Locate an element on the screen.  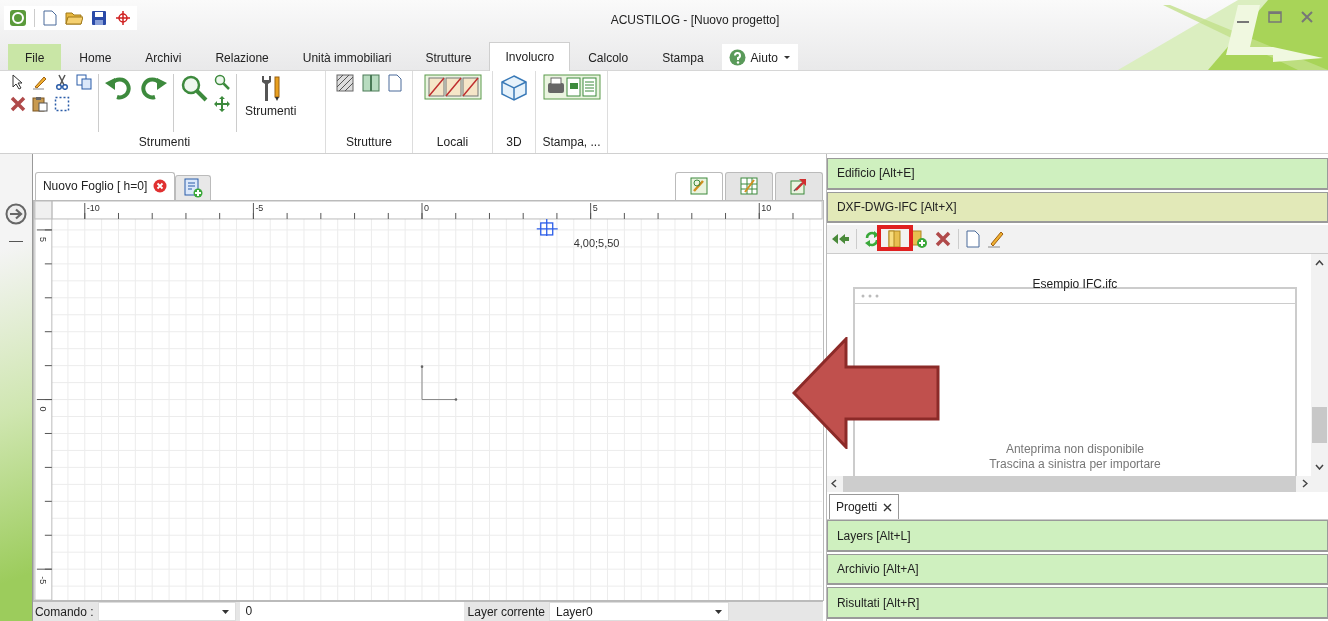
grid-icon is located at coordinates (748, 186).